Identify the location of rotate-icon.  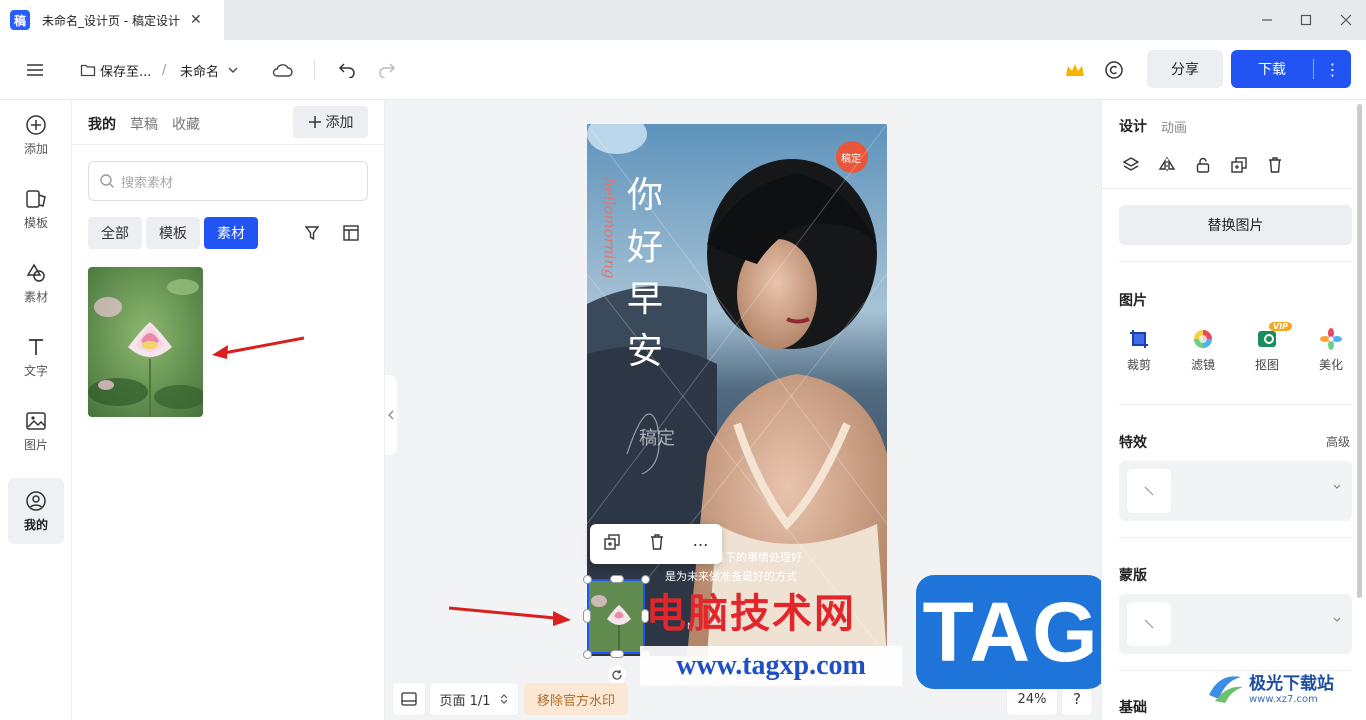
(617, 675).